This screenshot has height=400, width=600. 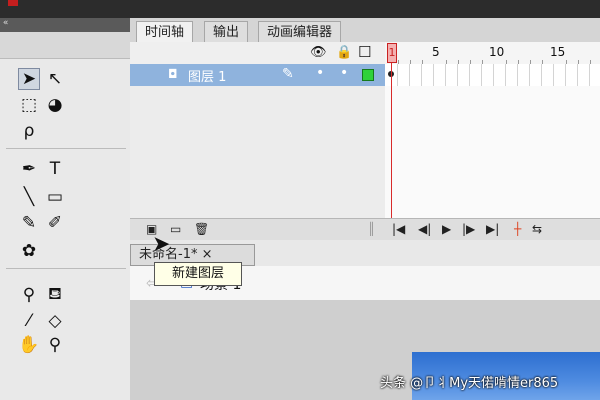 What do you see at coordinates (558, 52) in the screenshot?
I see `ruler-label: 15` at bounding box center [558, 52].